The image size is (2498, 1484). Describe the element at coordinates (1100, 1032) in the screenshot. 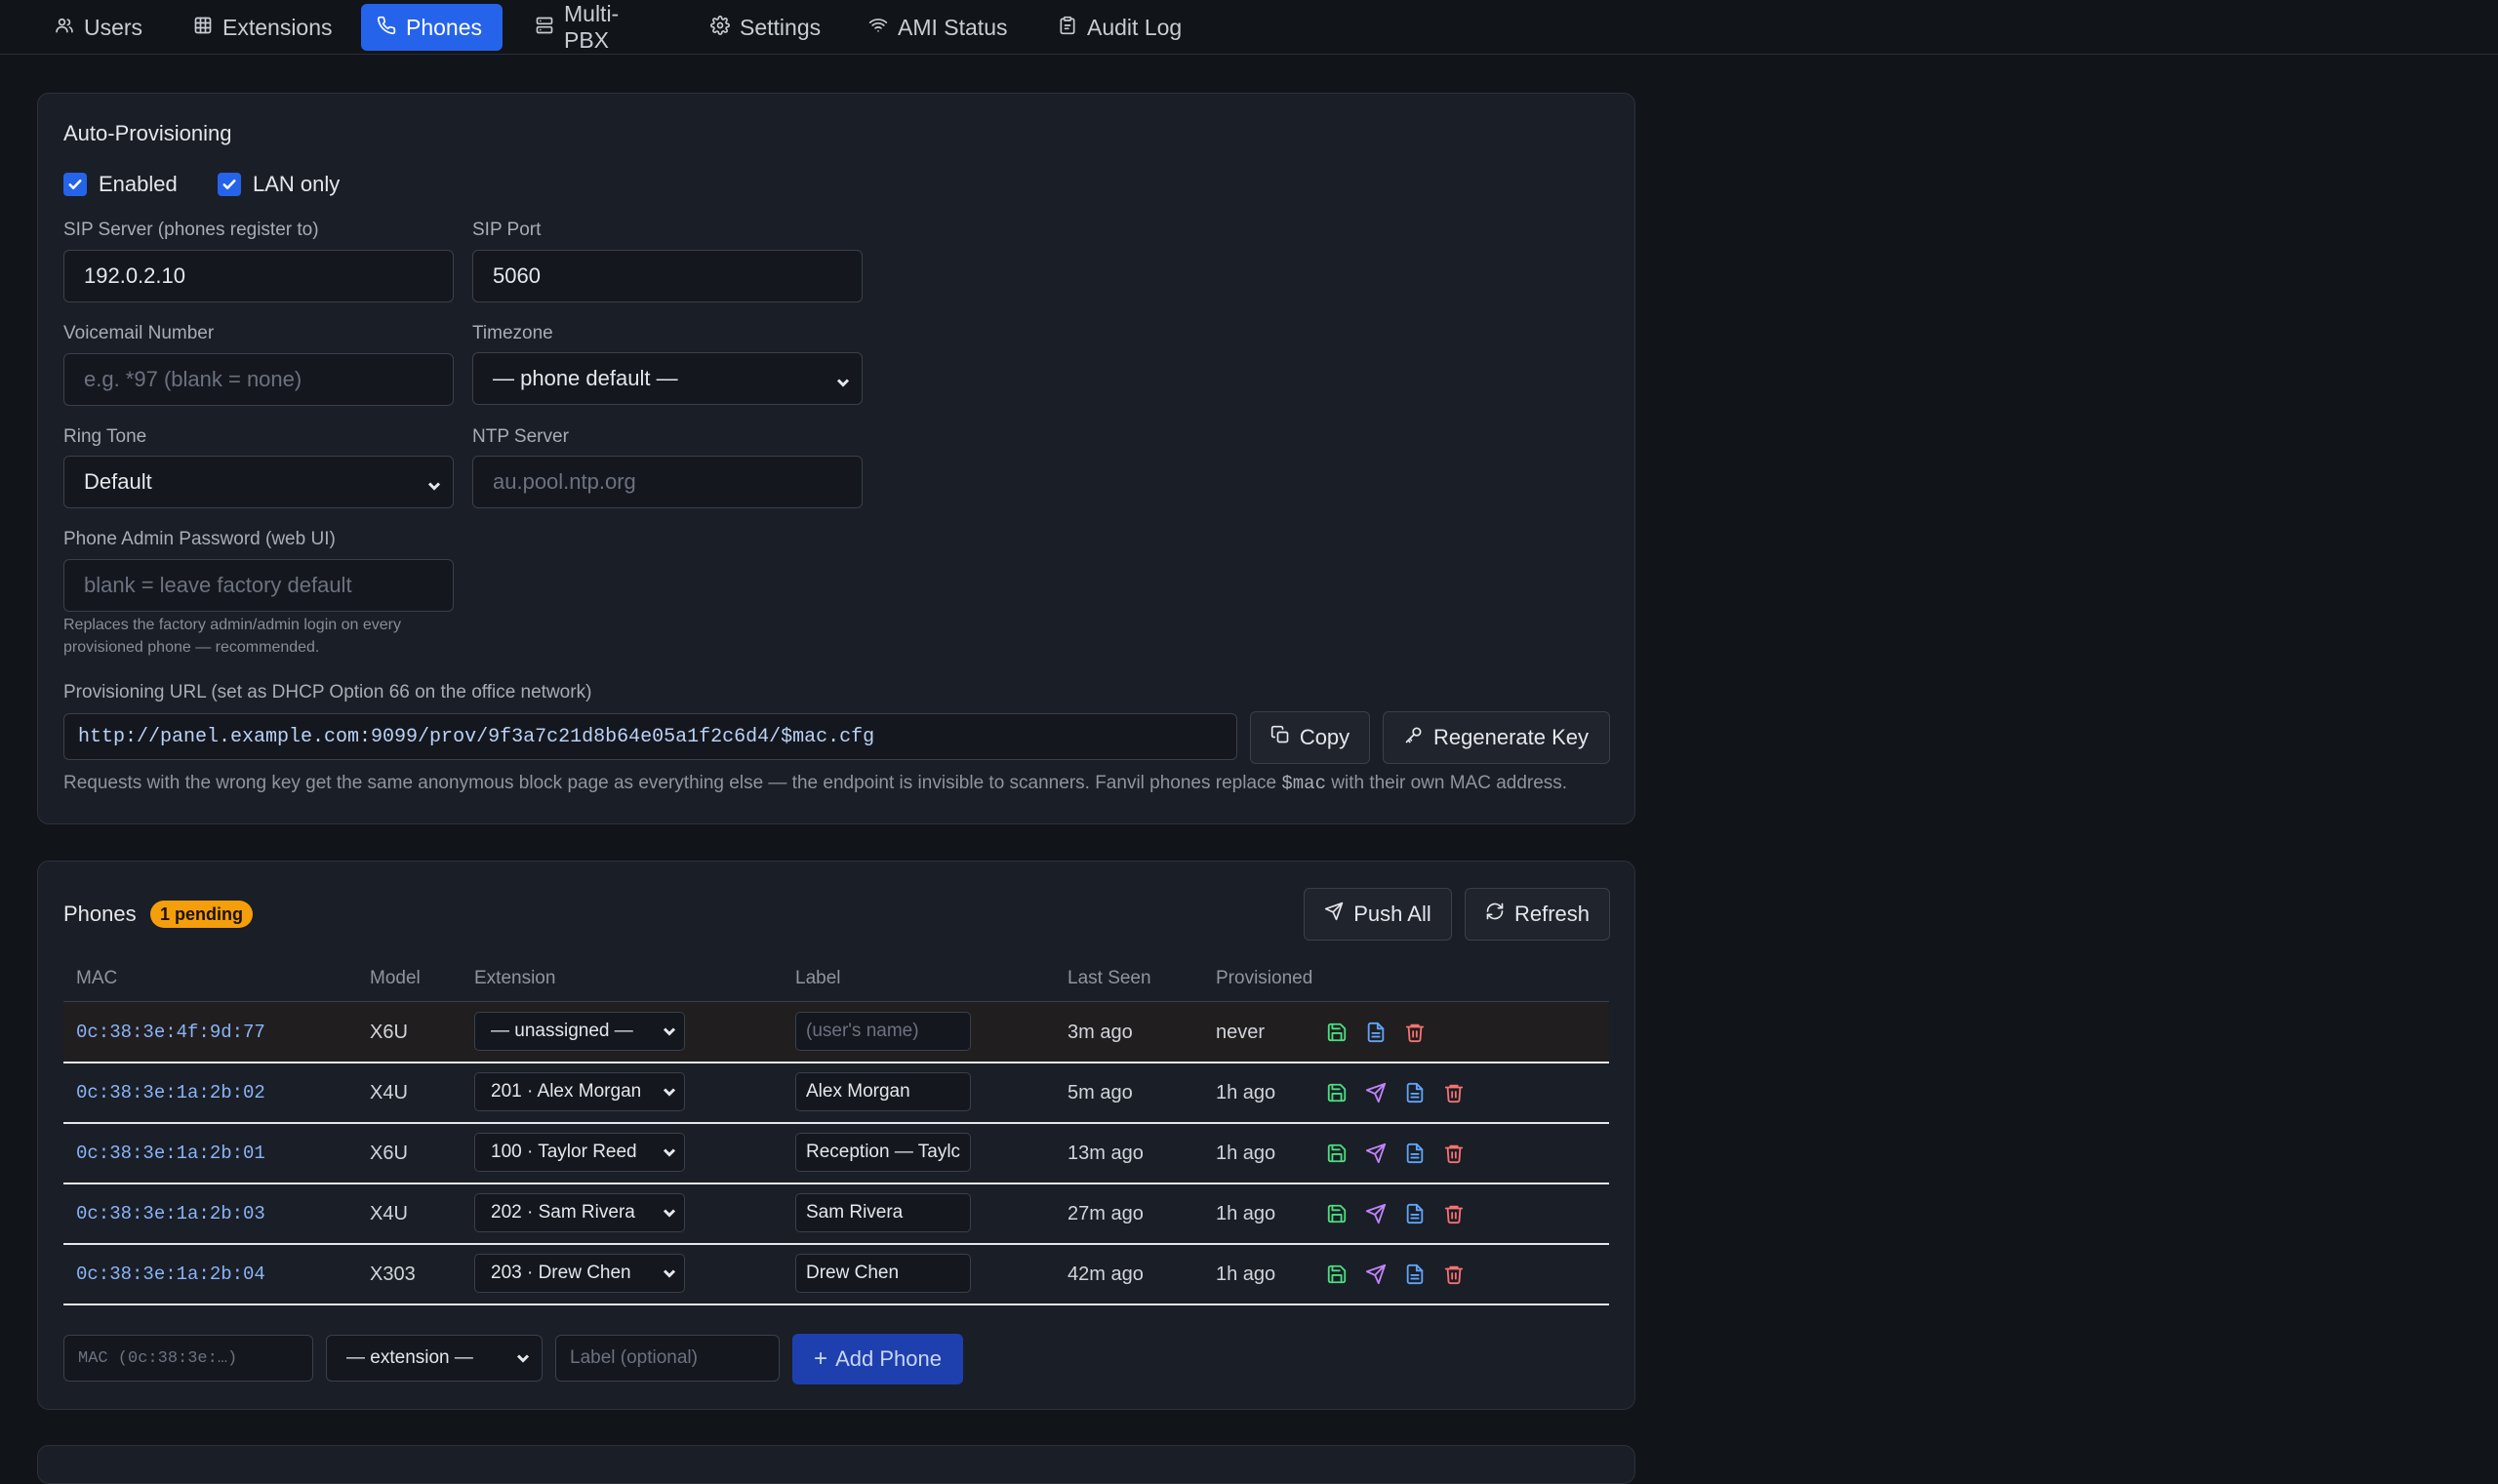

I see `last-seen: 3m ago` at that location.